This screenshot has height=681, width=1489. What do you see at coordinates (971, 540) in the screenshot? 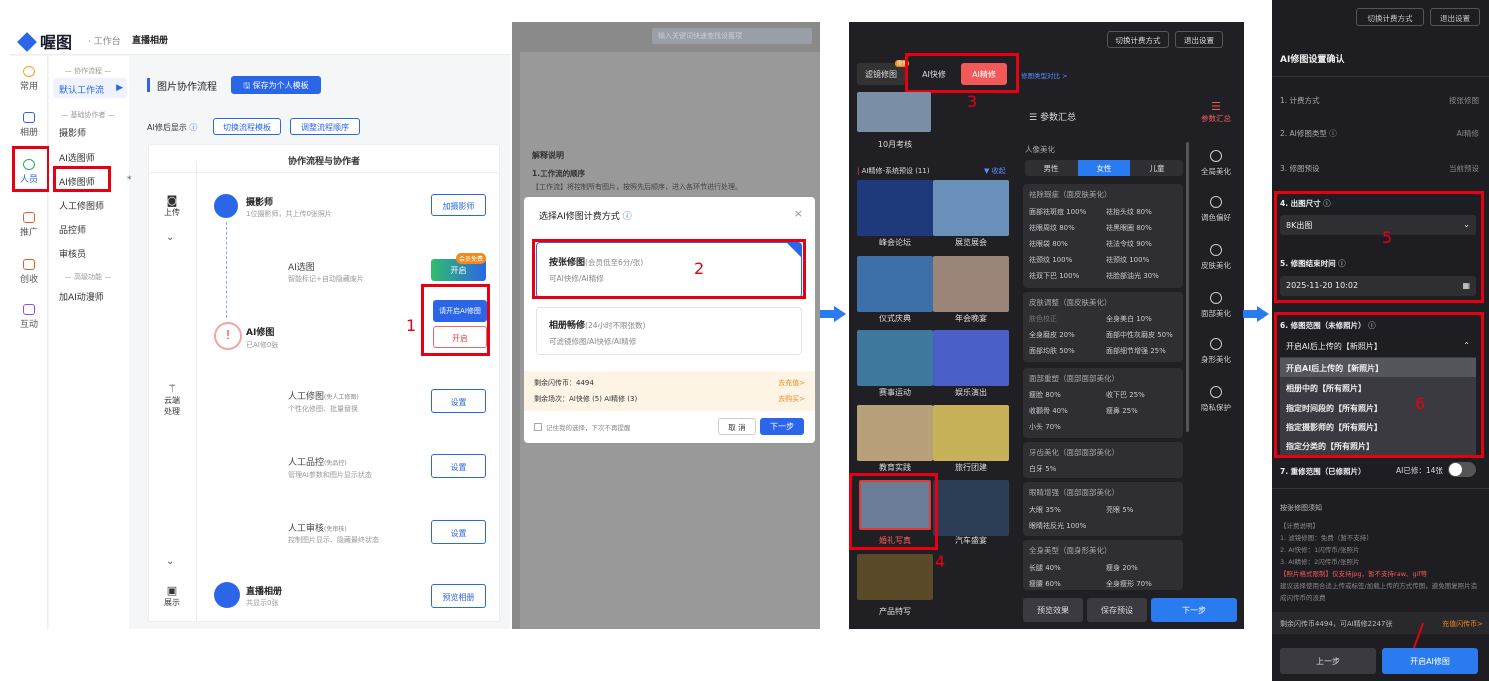
I see `thumb-label-auto: 汽车盛宴` at bounding box center [971, 540].